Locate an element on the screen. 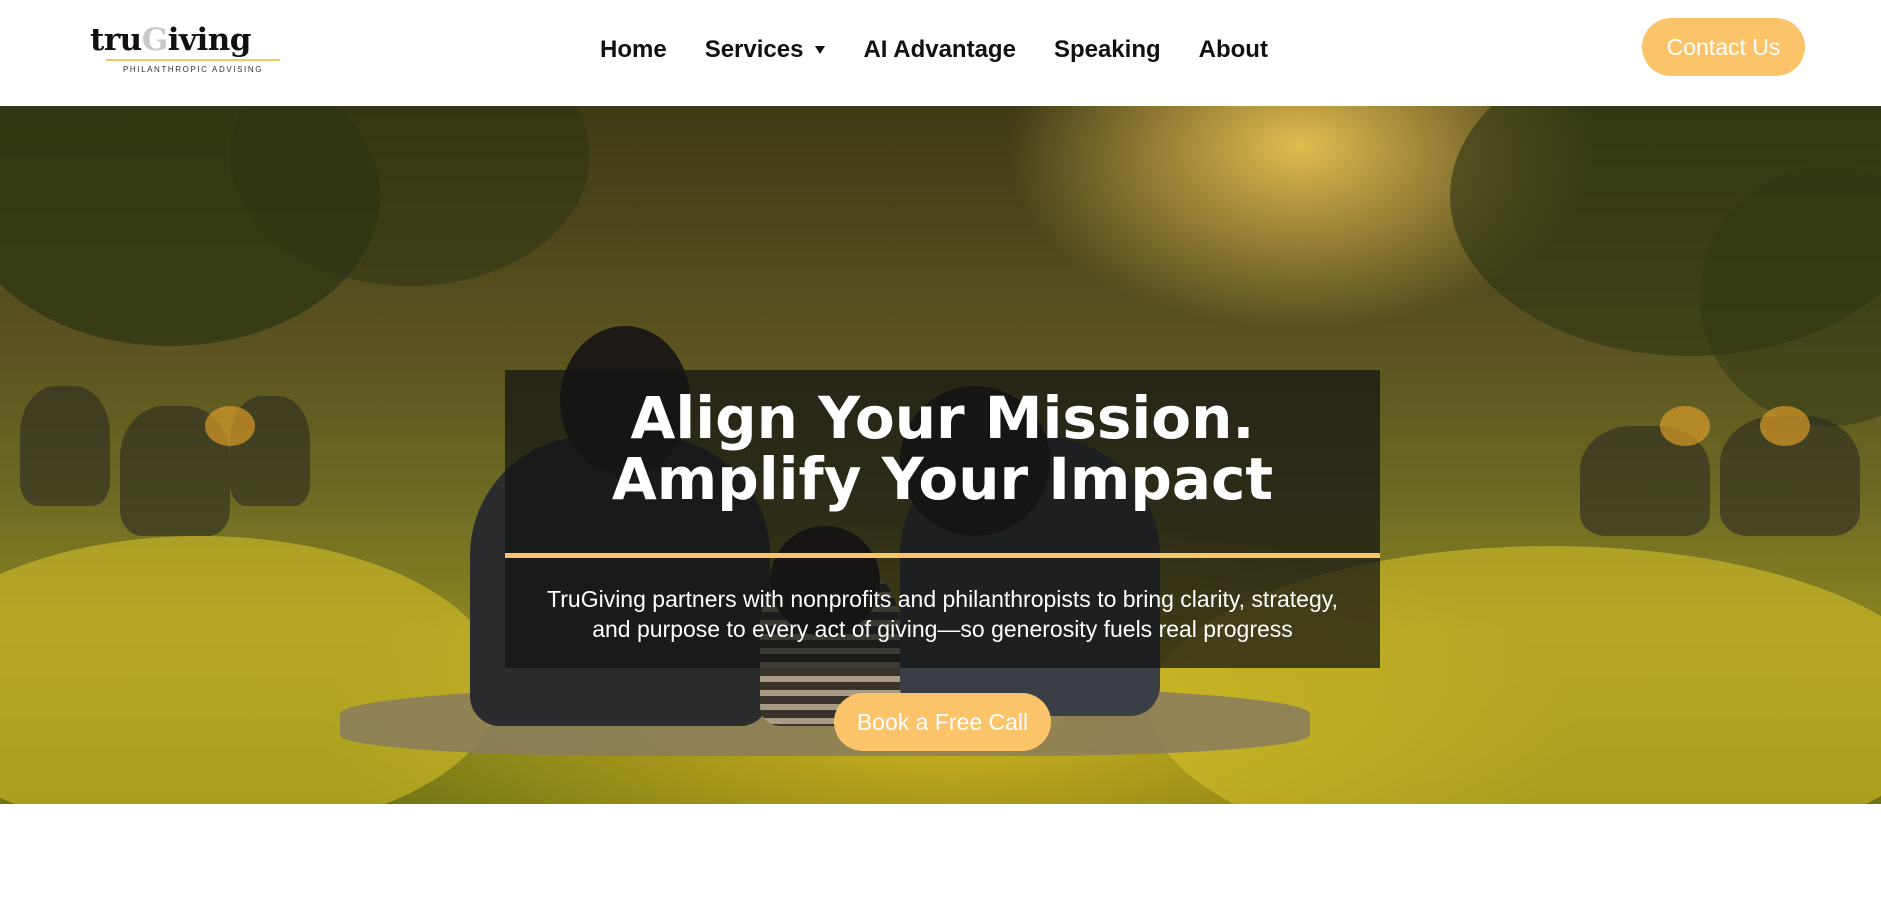 The image size is (1881, 906). hero-divider is located at coordinates (942, 555).